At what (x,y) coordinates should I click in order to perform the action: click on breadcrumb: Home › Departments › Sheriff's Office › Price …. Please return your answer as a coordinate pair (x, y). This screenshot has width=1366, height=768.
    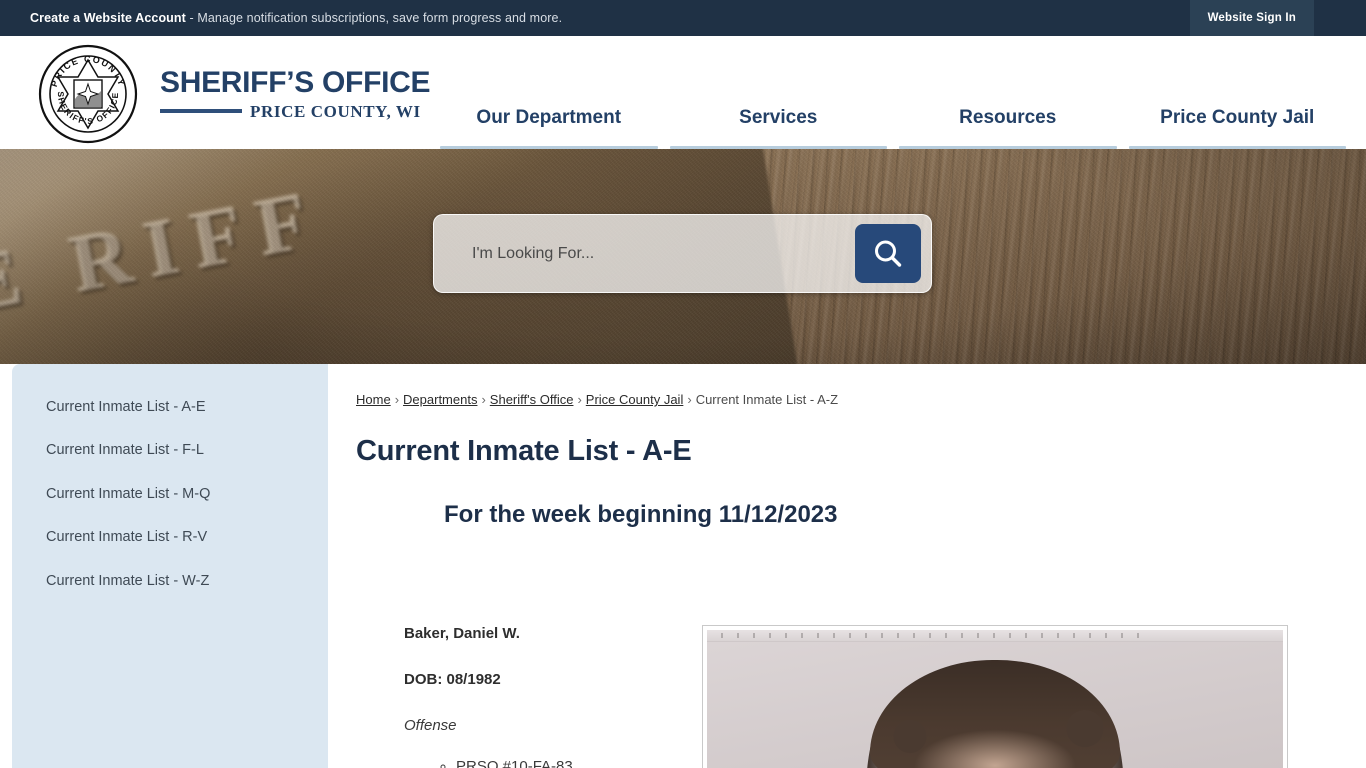
    Looking at the image, I should click on (840, 399).